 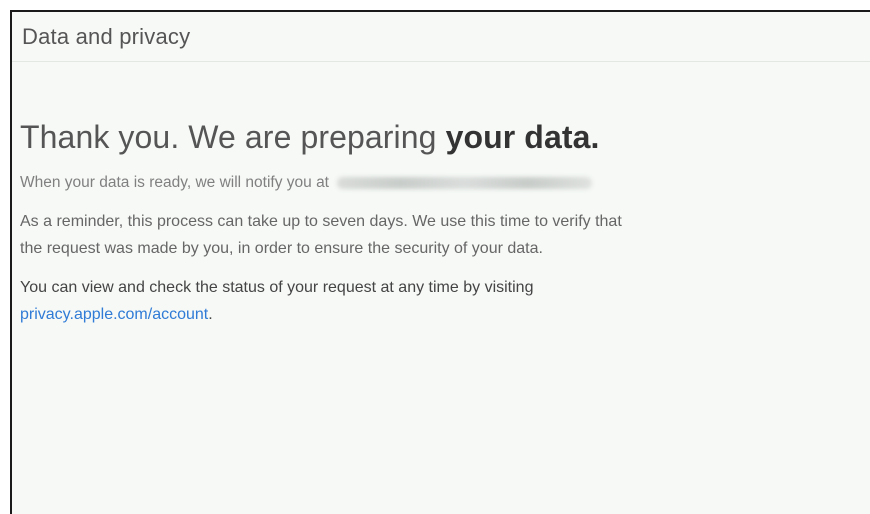 What do you see at coordinates (464, 183) in the screenshot?
I see `redacted-email` at bounding box center [464, 183].